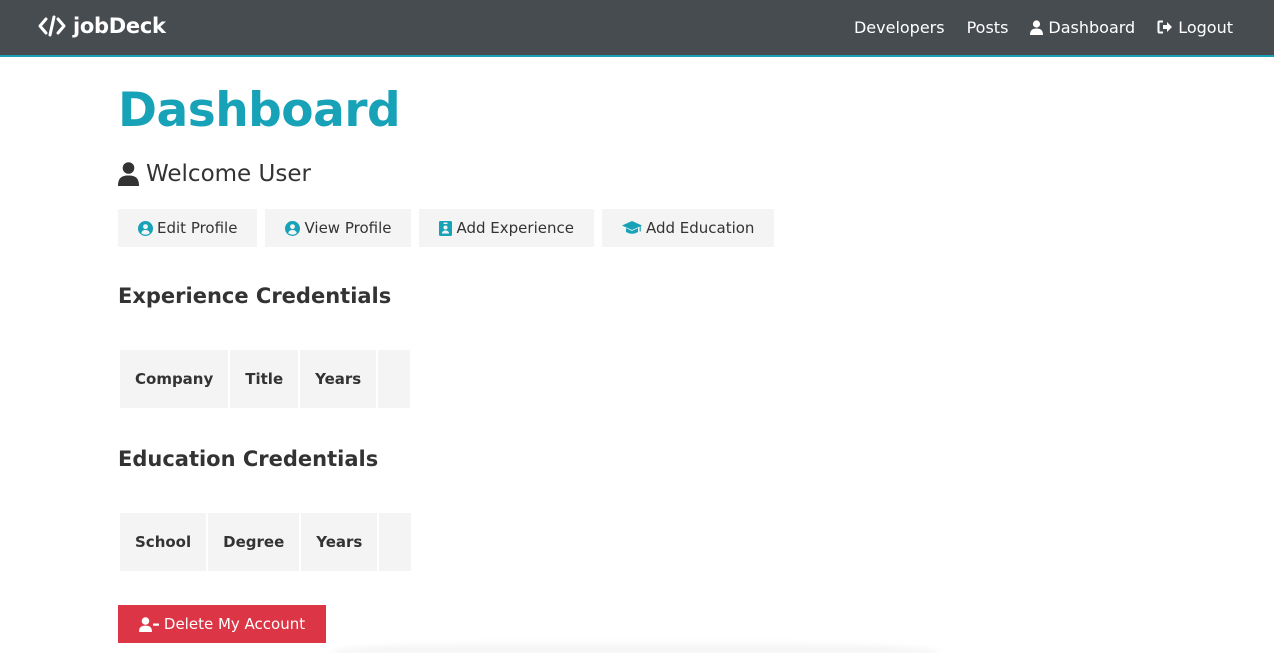  What do you see at coordinates (1092, 27) in the screenshot?
I see `nav-dashboard-label: Dashboard` at bounding box center [1092, 27].